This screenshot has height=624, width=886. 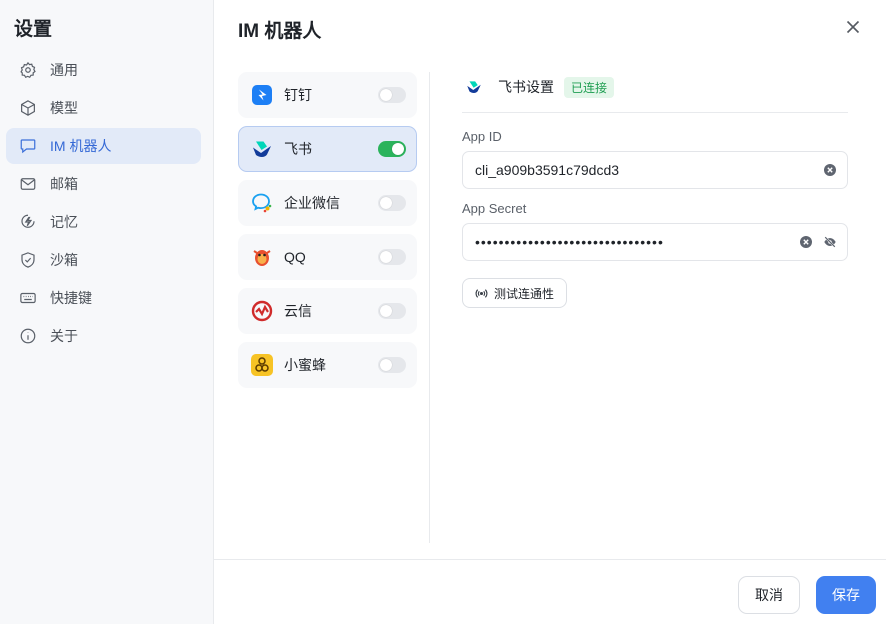 I want to click on panel-divider, so click(x=429, y=307).